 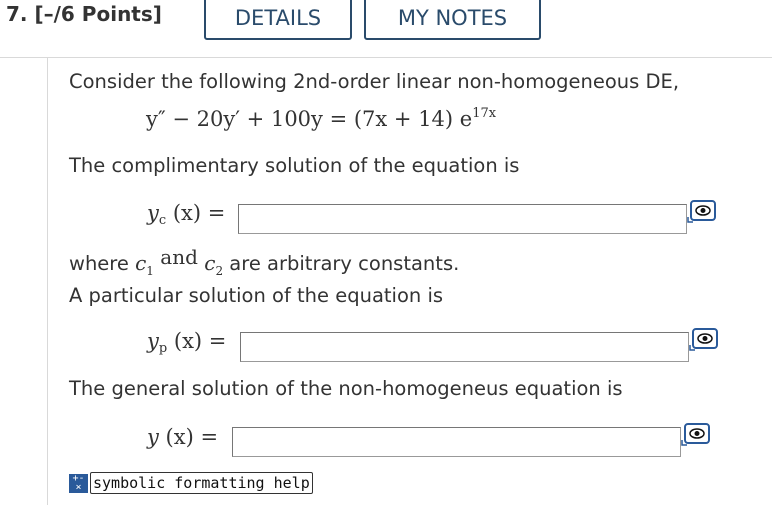 What do you see at coordinates (188, 437) in the screenshot?
I see `y-rest: (x) =` at bounding box center [188, 437].